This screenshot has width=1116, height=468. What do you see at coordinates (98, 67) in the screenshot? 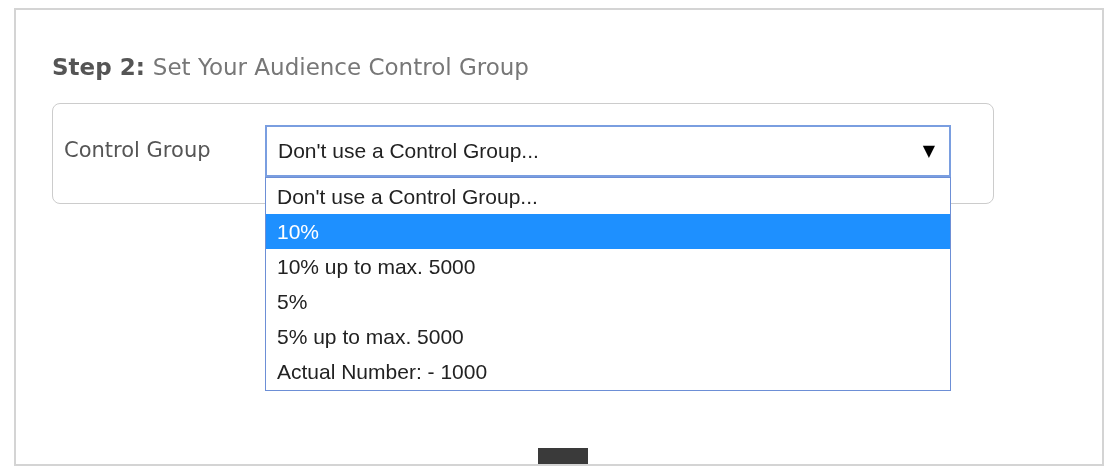
I see `step-label: Step 2:` at bounding box center [98, 67].